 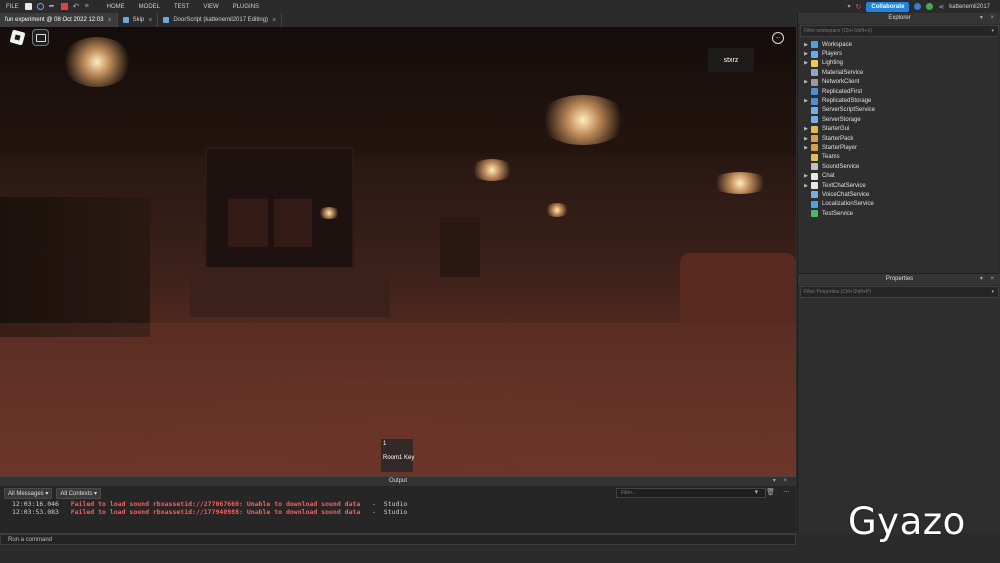 I want to click on customize-icon: ≡, so click(x=88, y=6).